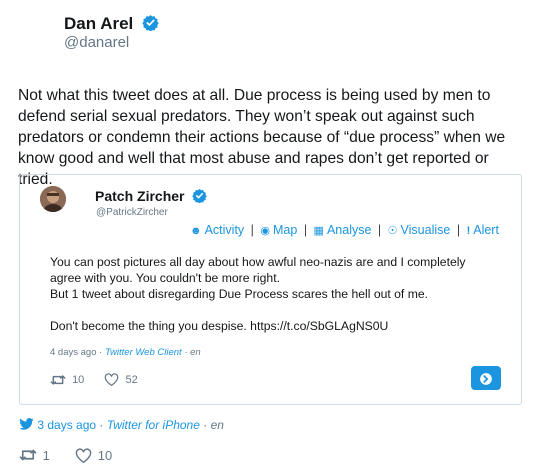 This screenshot has height=470, width=535. What do you see at coordinates (93, 455) in the screenshot?
I see `like-button: 10` at bounding box center [93, 455].